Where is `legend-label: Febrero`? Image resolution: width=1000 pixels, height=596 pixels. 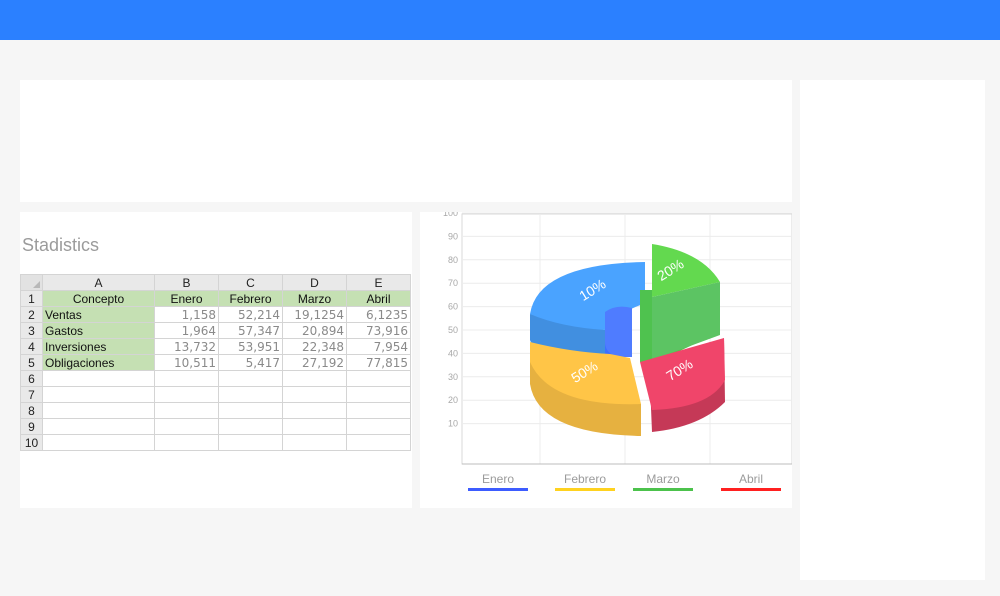
legend-label: Febrero is located at coordinates (585, 479).